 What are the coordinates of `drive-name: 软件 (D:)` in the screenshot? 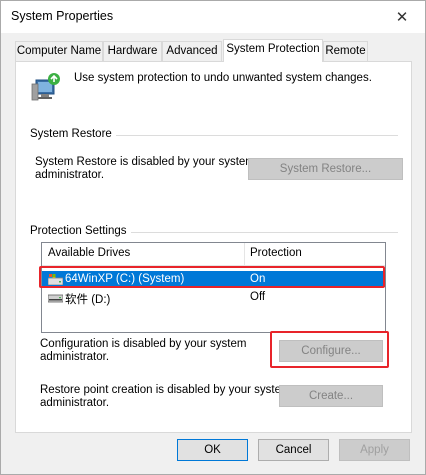 It's located at (88, 300).